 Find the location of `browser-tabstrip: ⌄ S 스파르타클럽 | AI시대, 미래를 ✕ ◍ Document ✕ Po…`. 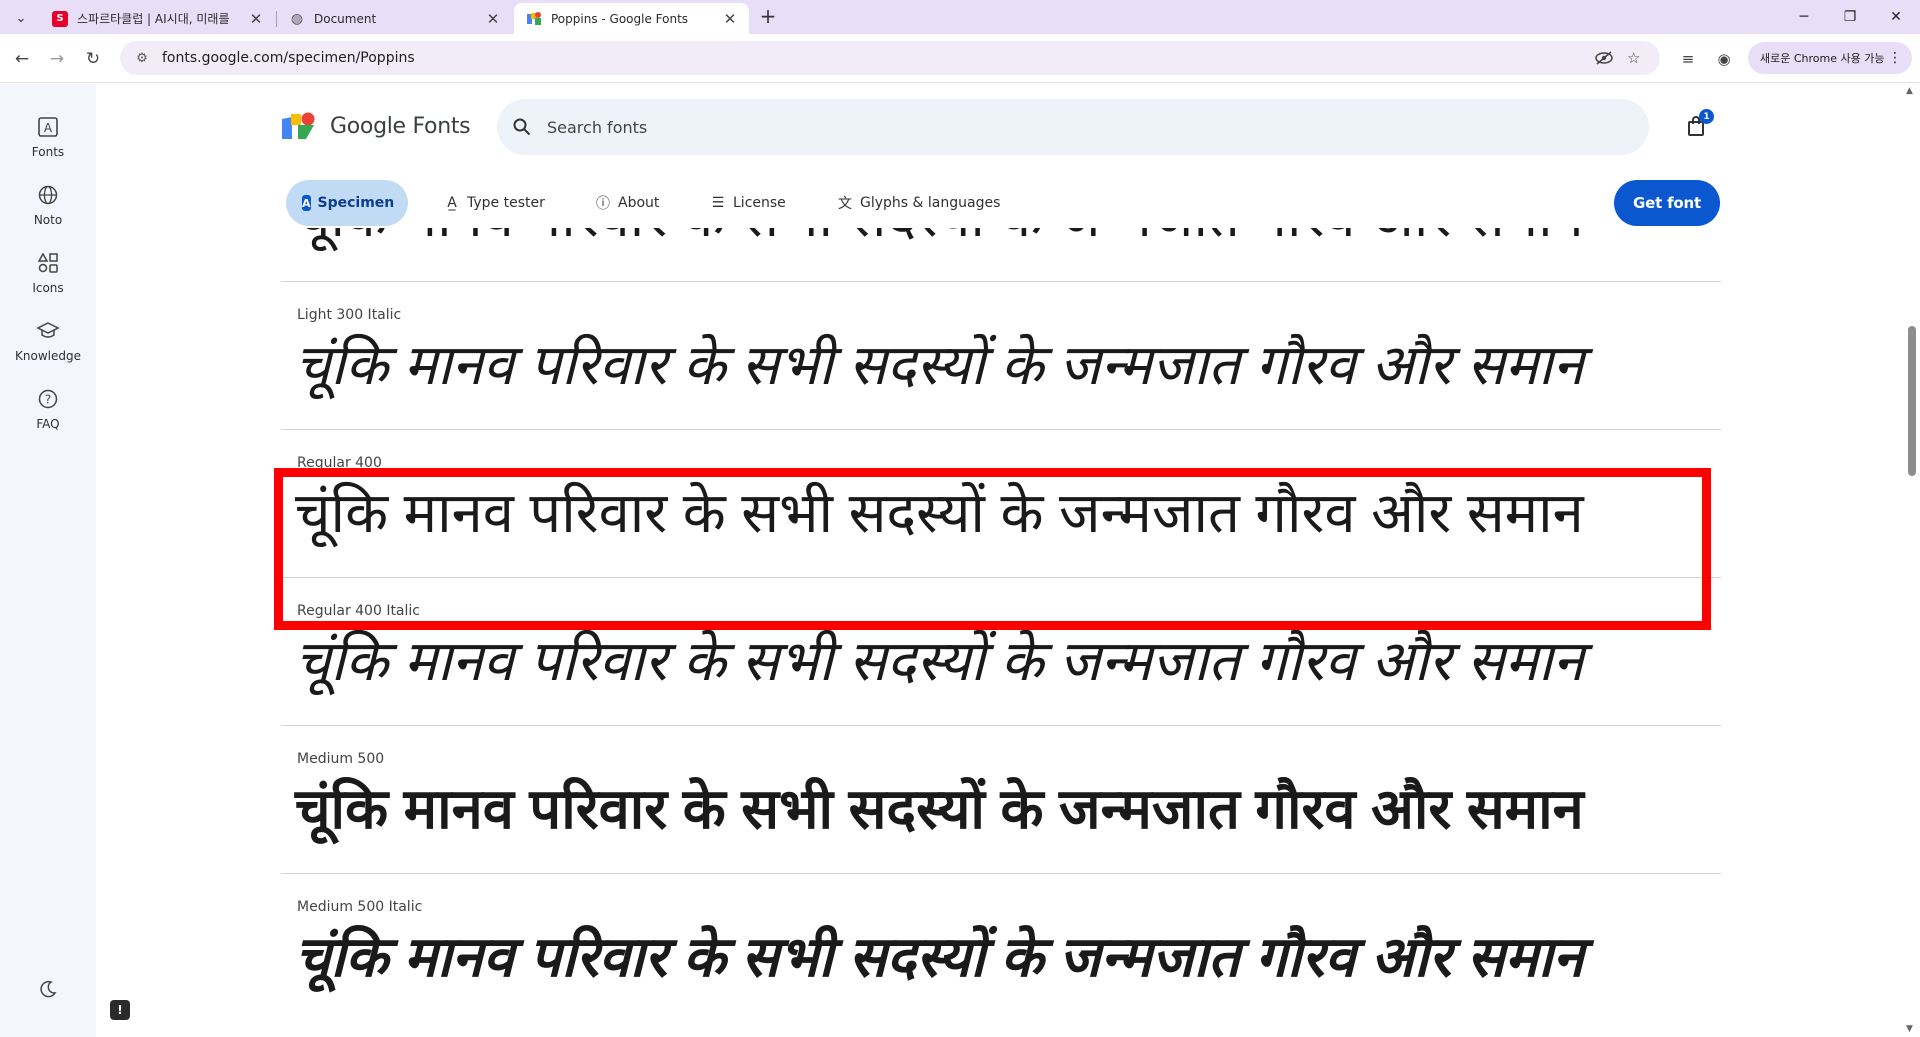

browser-tabstrip: ⌄ S 스파르타클럽 | AI시대, 미래를 ✕ ◍ Document ✕ Po… is located at coordinates (960, 17).